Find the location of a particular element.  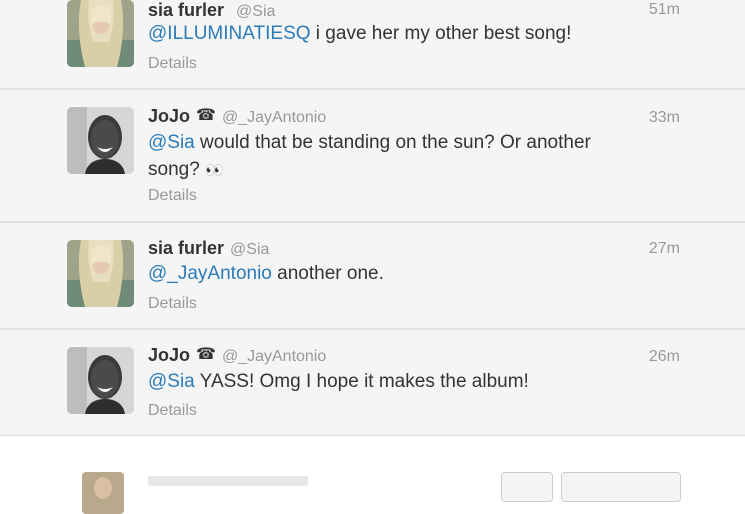

tweet-body: YASS! Omg I hope it makes the album! is located at coordinates (361, 381).